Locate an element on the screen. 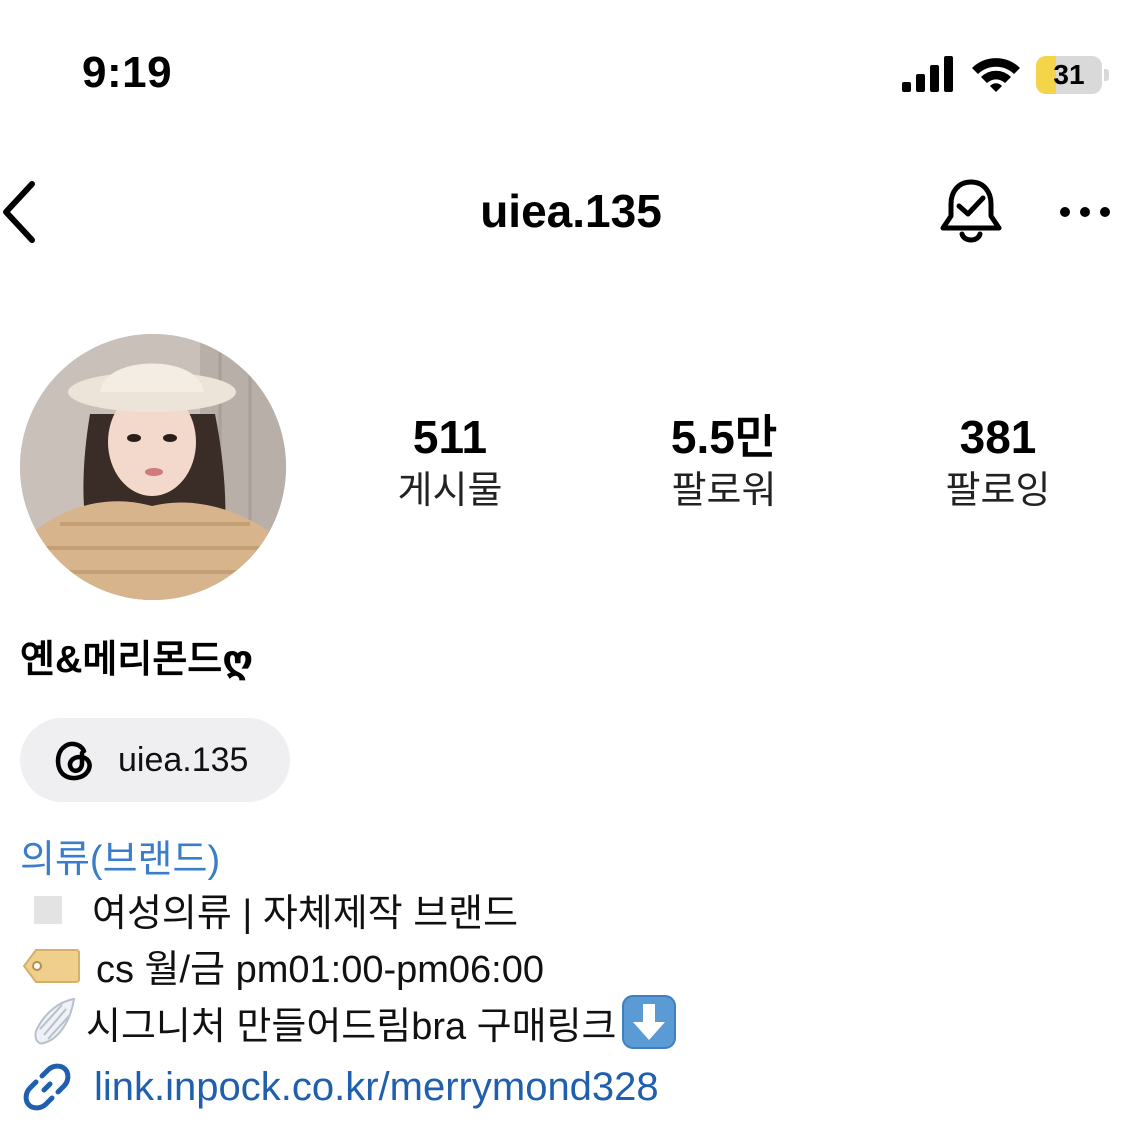  wing-emoji-icon is located at coordinates (55, 1021).